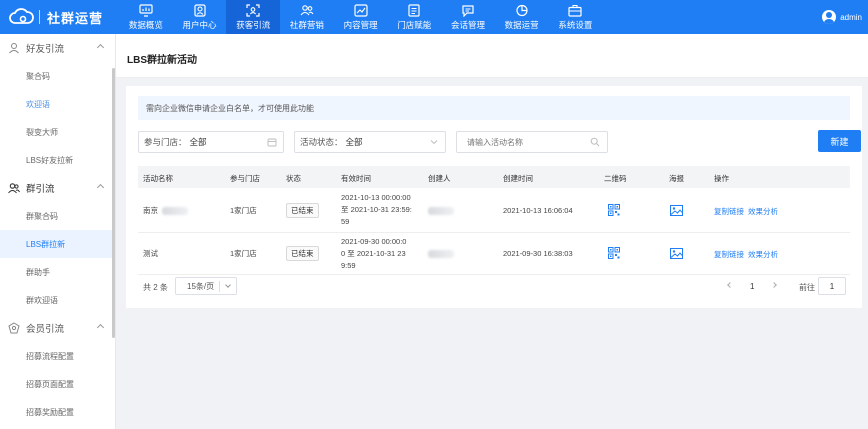 The width and height of the screenshot is (868, 429). What do you see at coordinates (829, 17) in the screenshot?
I see `avatar` at bounding box center [829, 17].